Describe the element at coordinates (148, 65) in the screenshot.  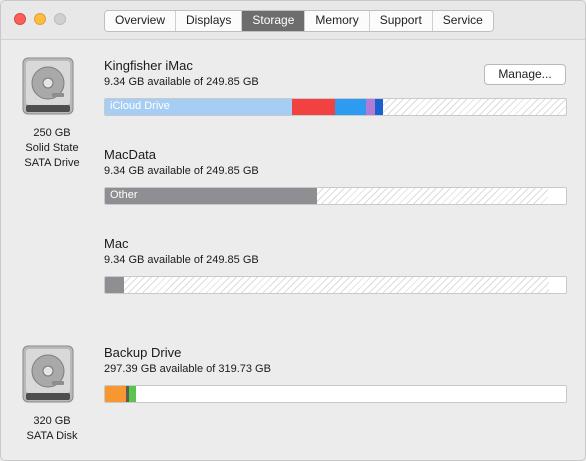
I see `volume-name: Kingfisher iMac` at that location.